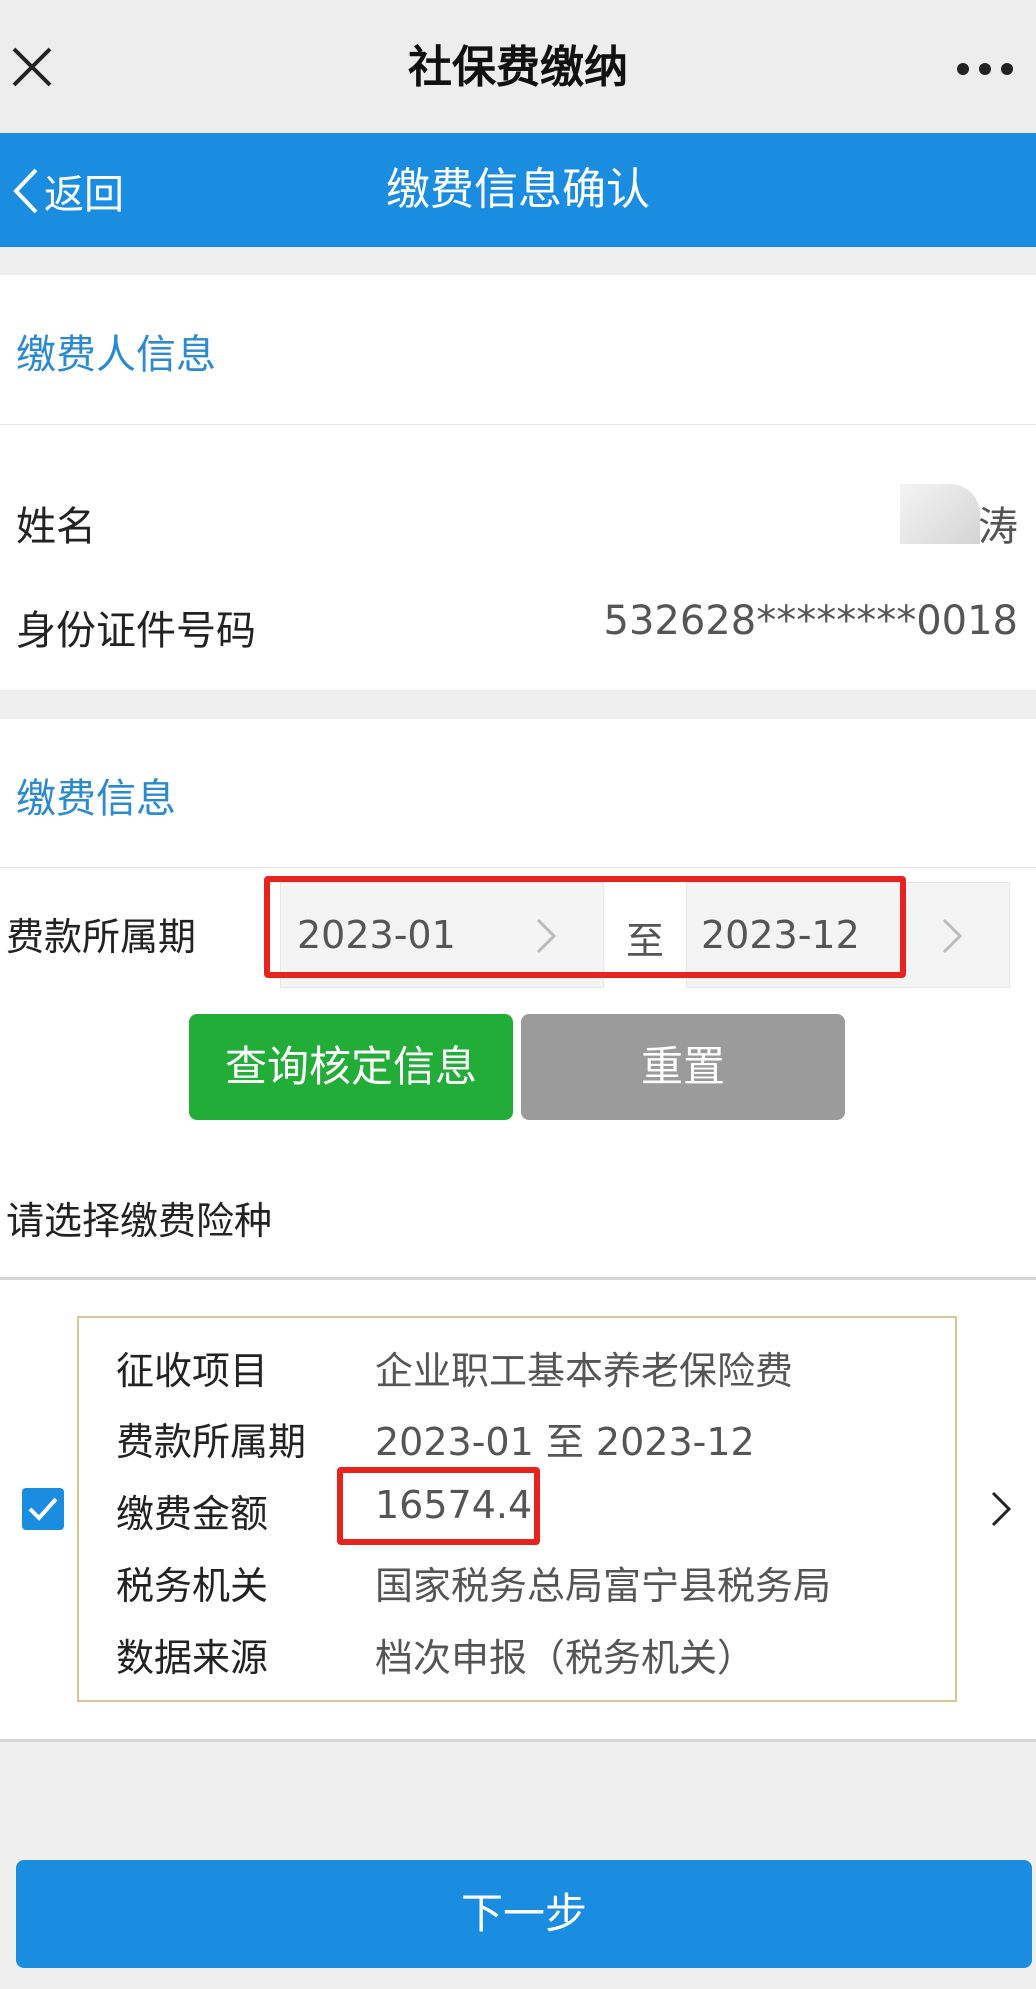  What do you see at coordinates (192, 1514) in the screenshot?
I see `detail-label: 缴费金额` at bounding box center [192, 1514].